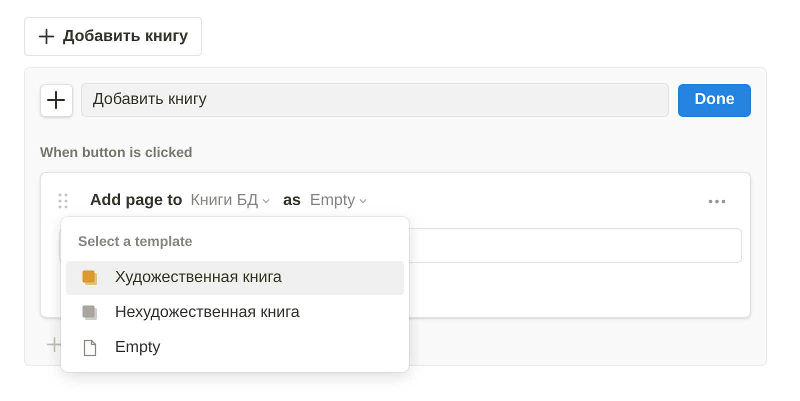  Describe the element at coordinates (136, 201) in the screenshot. I see `action-verb: Add page to` at that location.